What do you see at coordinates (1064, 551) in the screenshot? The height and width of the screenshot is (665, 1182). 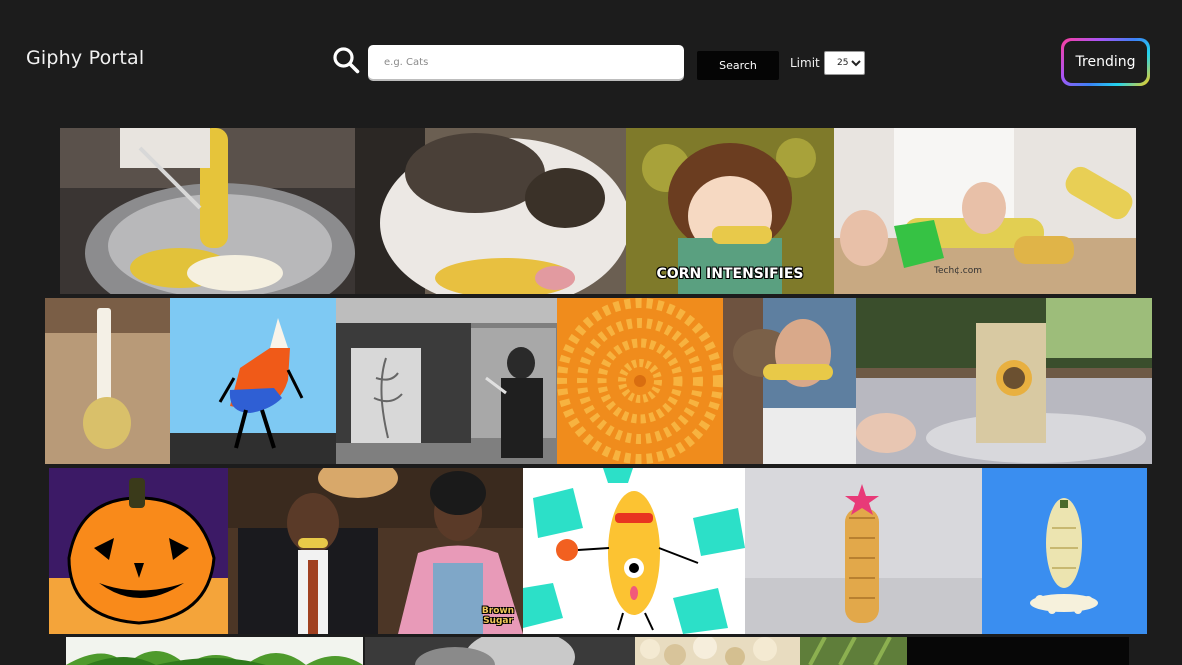 I see `gif-corn-popping-blue` at bounding box center [1064, 551].